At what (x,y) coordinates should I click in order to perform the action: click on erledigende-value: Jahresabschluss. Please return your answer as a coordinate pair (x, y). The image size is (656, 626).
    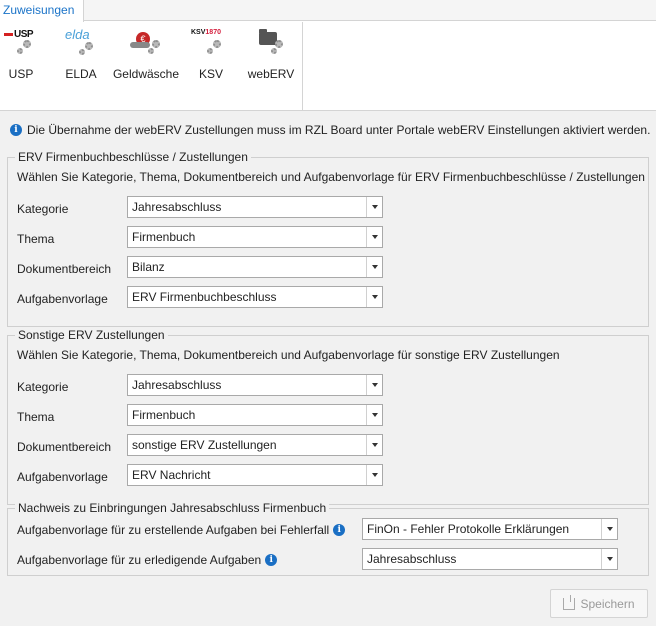
    Looking at the image, I should click on (412, 559).